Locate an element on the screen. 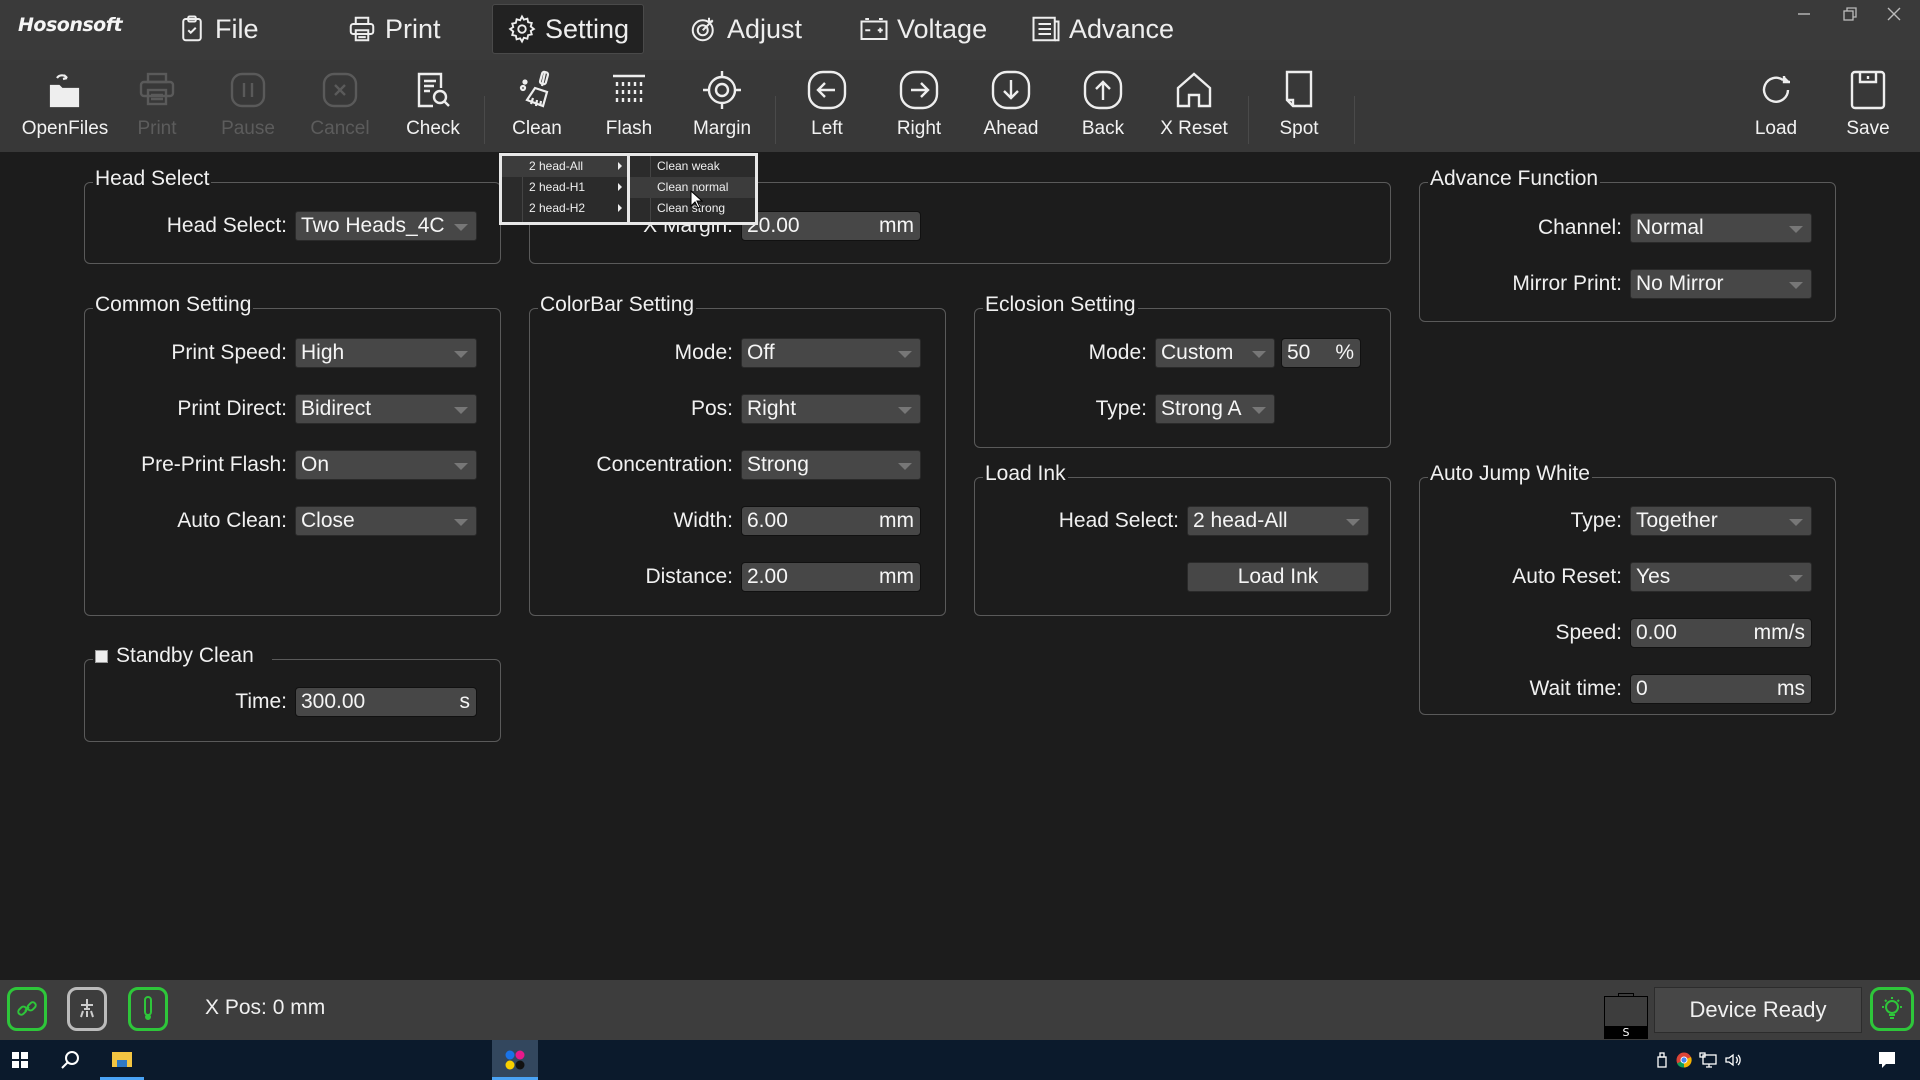  head-select-combo: Two Heads_4C is located at coordinates (386, 226).